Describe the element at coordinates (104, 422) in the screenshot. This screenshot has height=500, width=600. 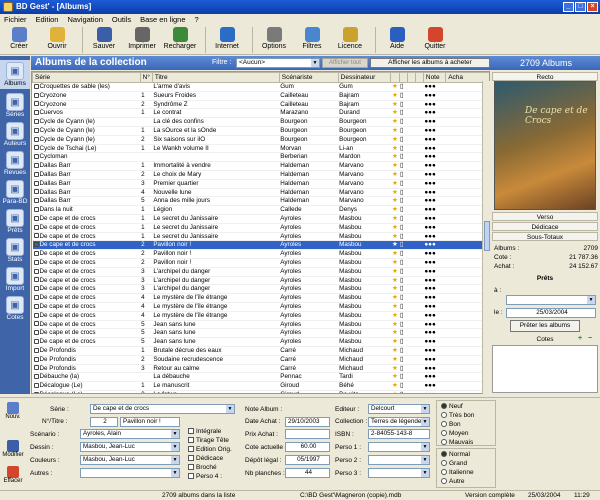
I see `album-number-field: 2` at that location.